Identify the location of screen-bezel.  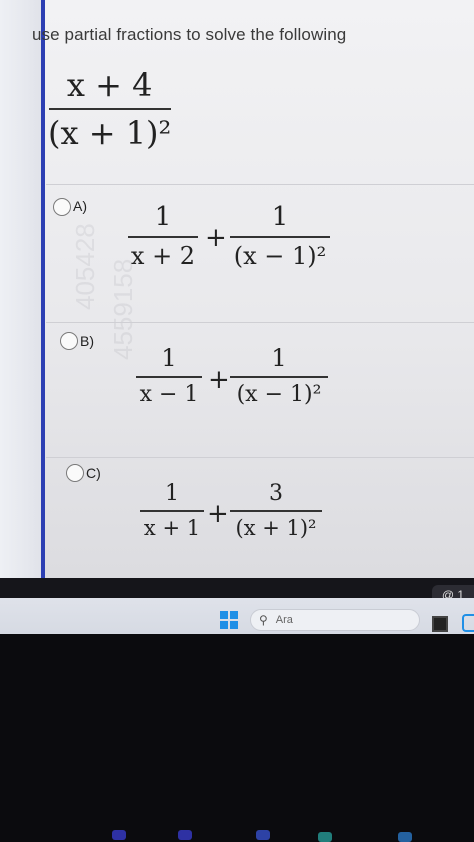
(237, 588).